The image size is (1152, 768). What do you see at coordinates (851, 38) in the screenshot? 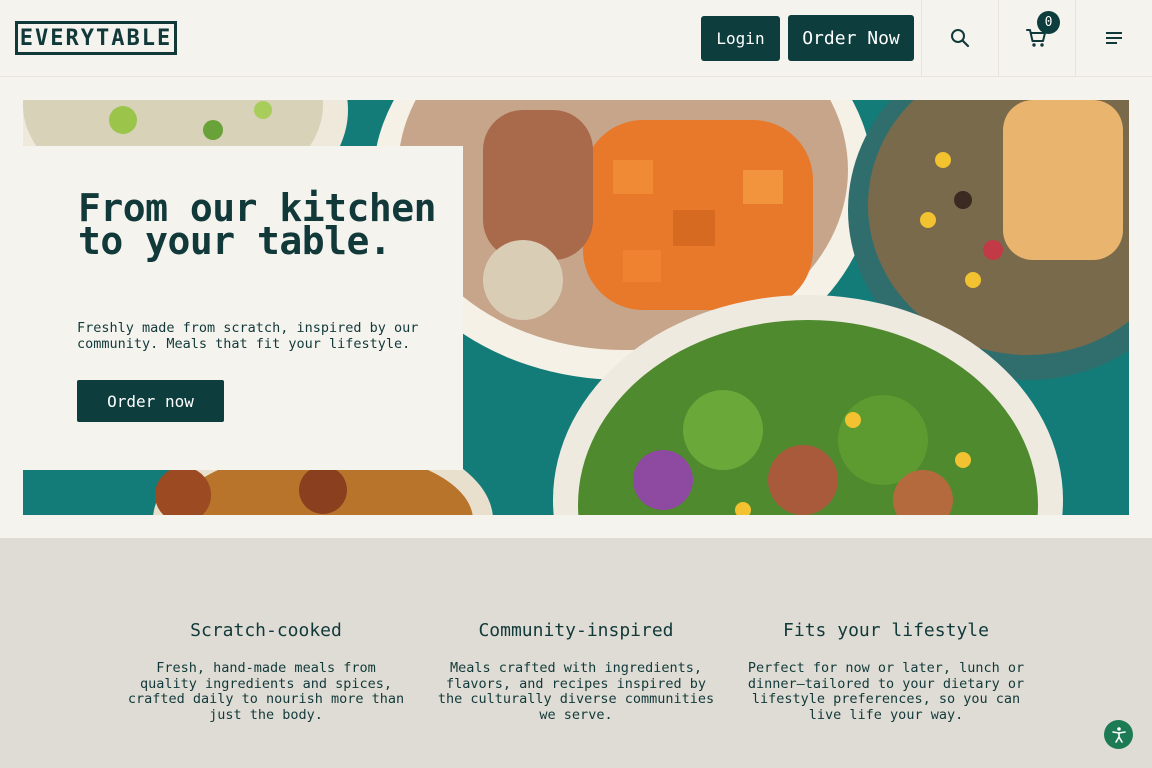
I see `order-now-header-button: Order Now` at bounding box center [851, 38].